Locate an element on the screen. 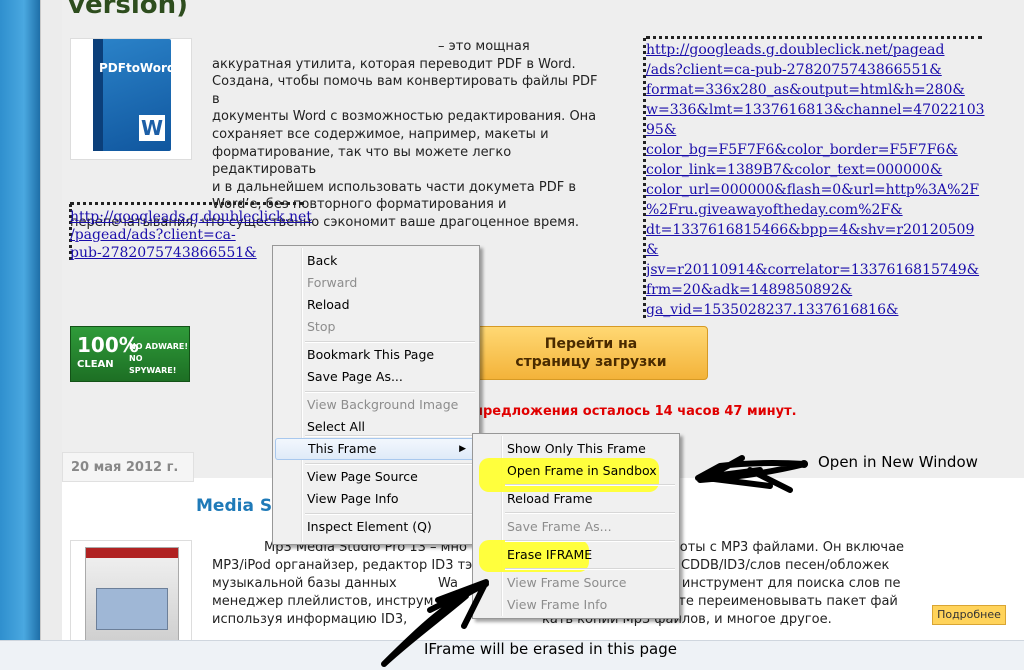 Image resolution: width=1024 pixels, height=670 pixels. arrow-open-new-window is located at coordinates (751, 474).